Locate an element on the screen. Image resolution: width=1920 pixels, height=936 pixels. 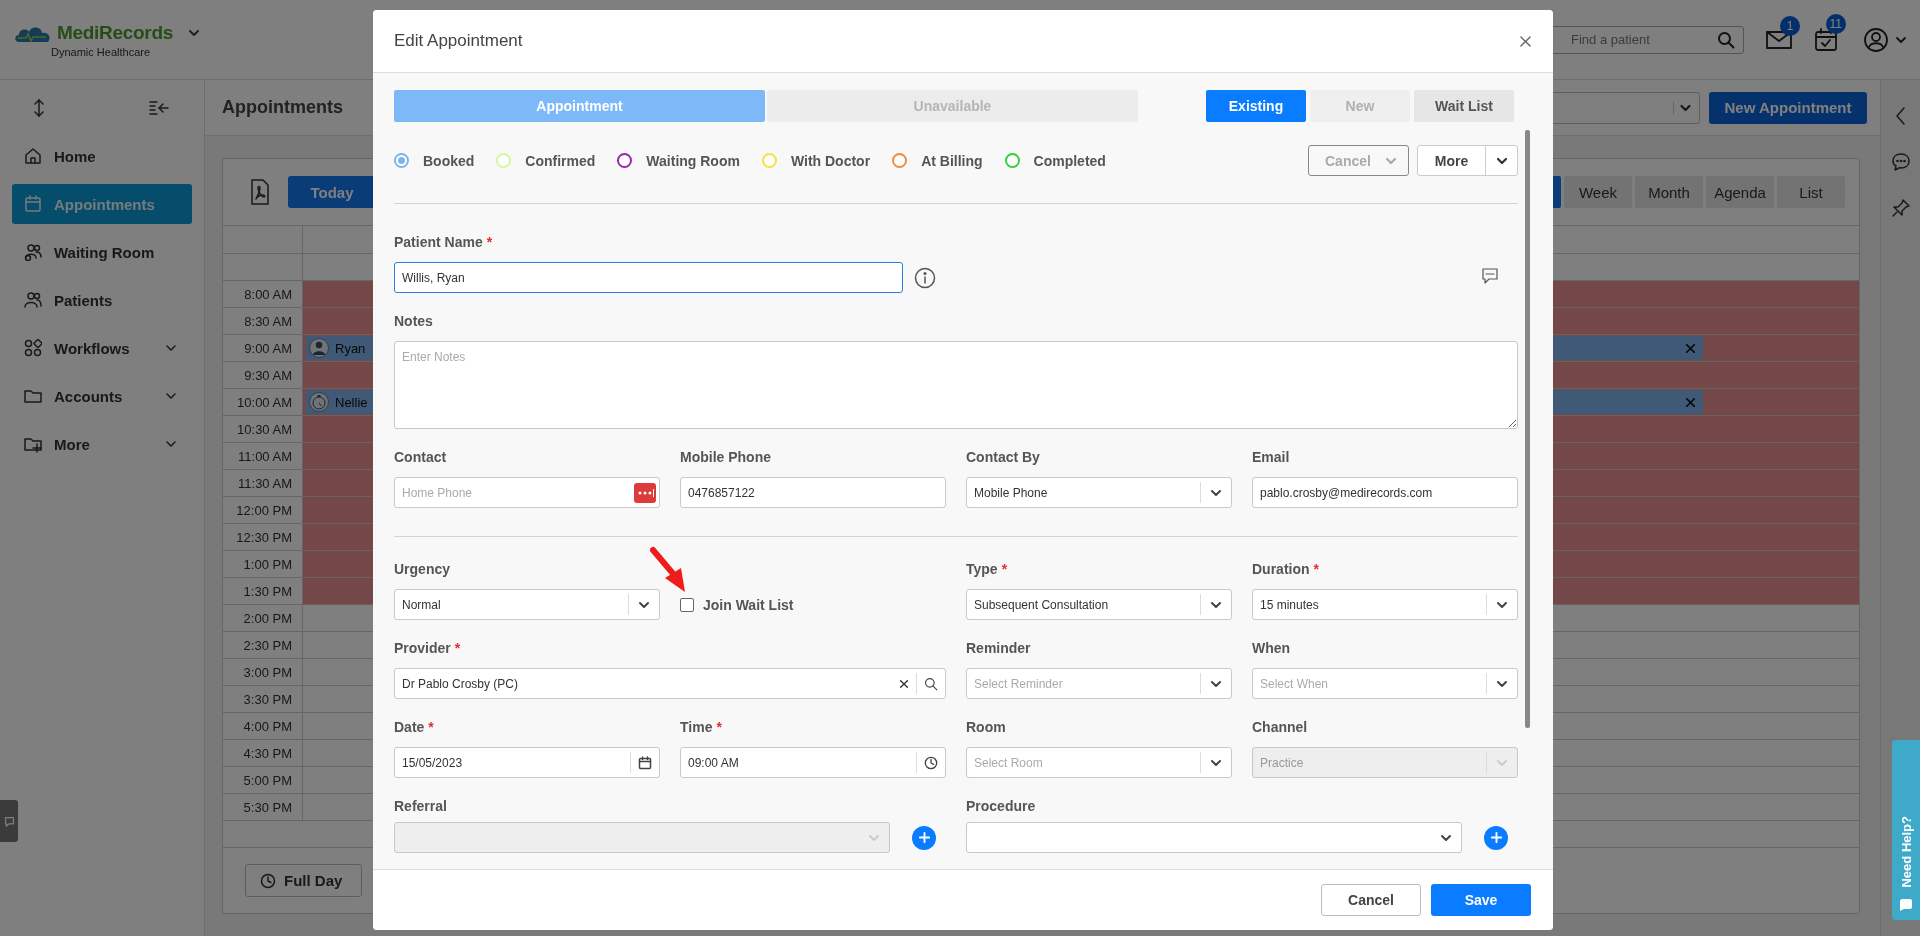
today-button: Today is located at coordinates (332, 192).